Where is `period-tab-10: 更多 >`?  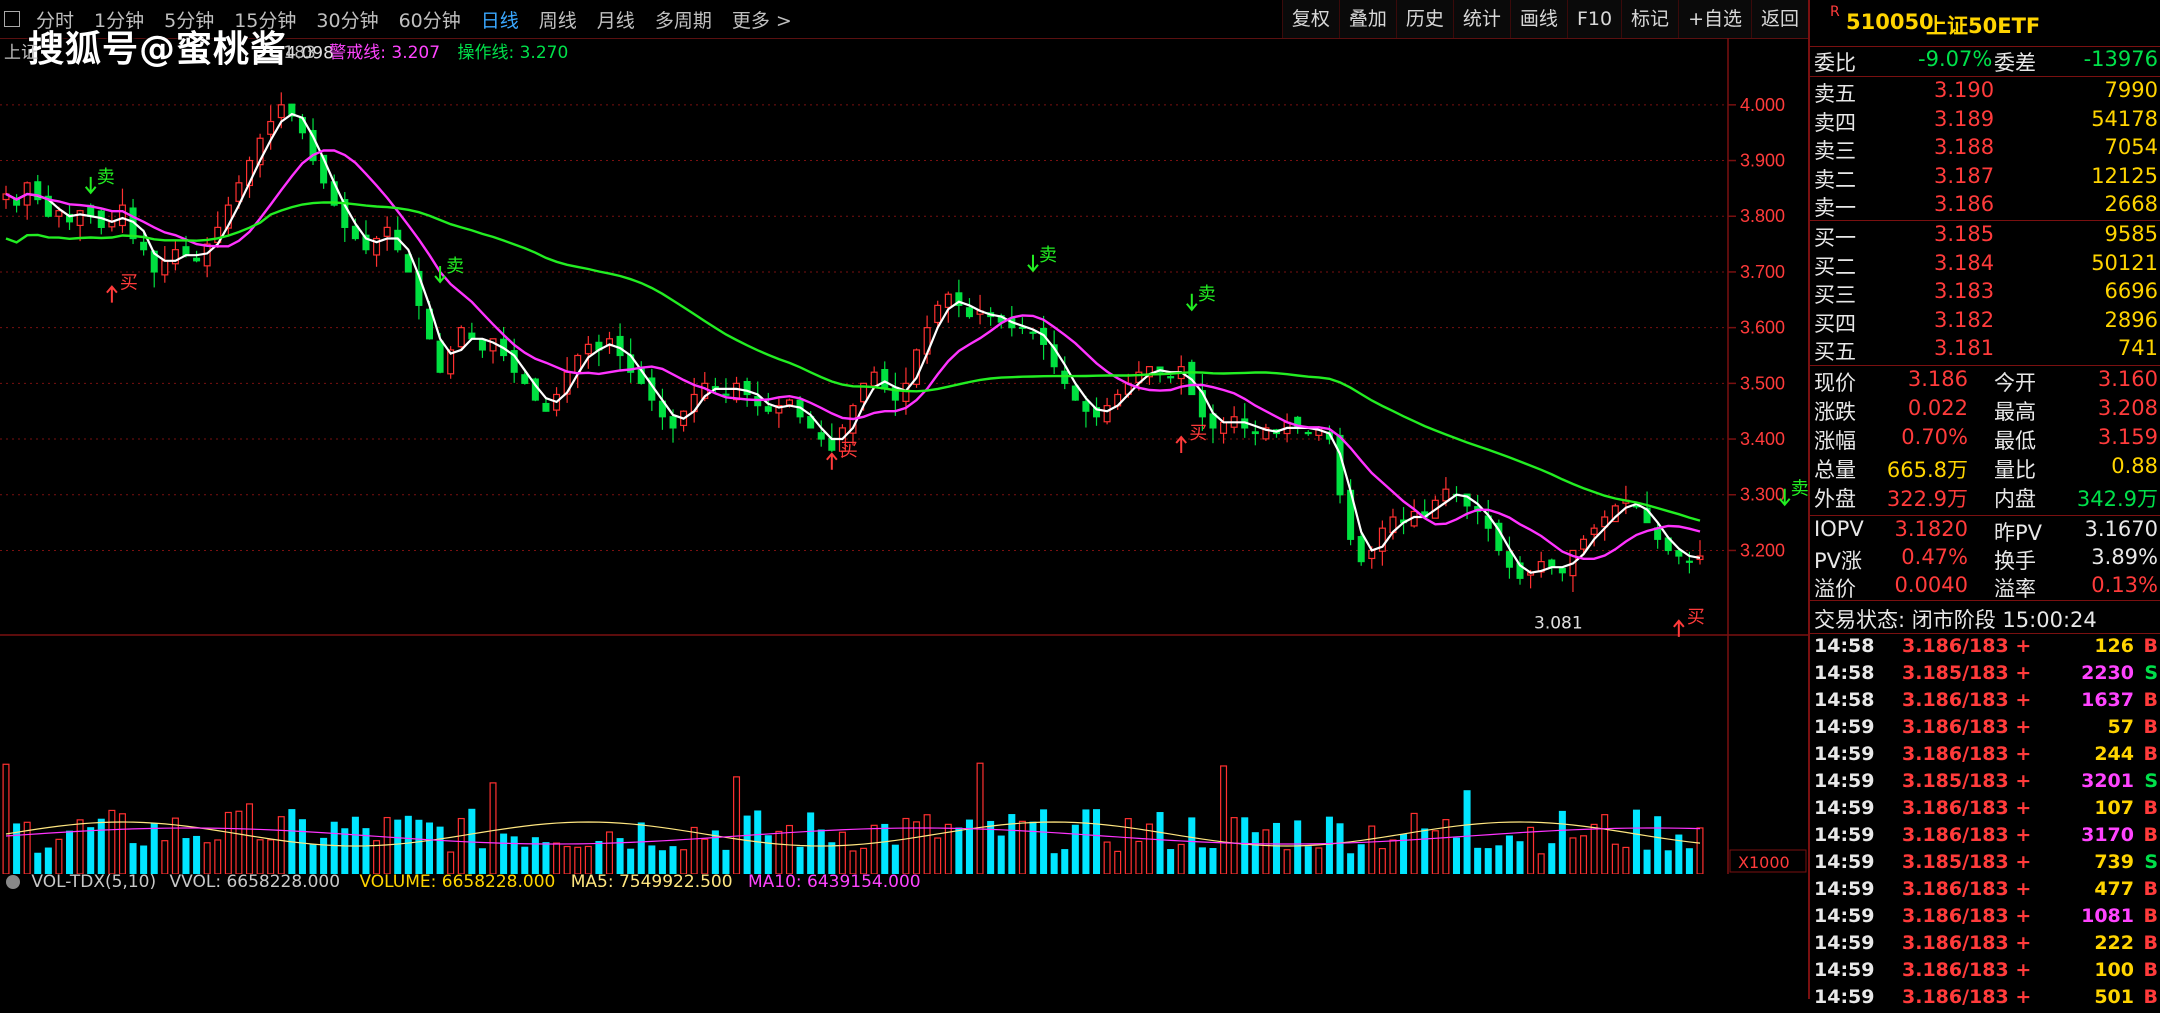
period-tab-10: 更多 > is located at coordinates (762, 19).